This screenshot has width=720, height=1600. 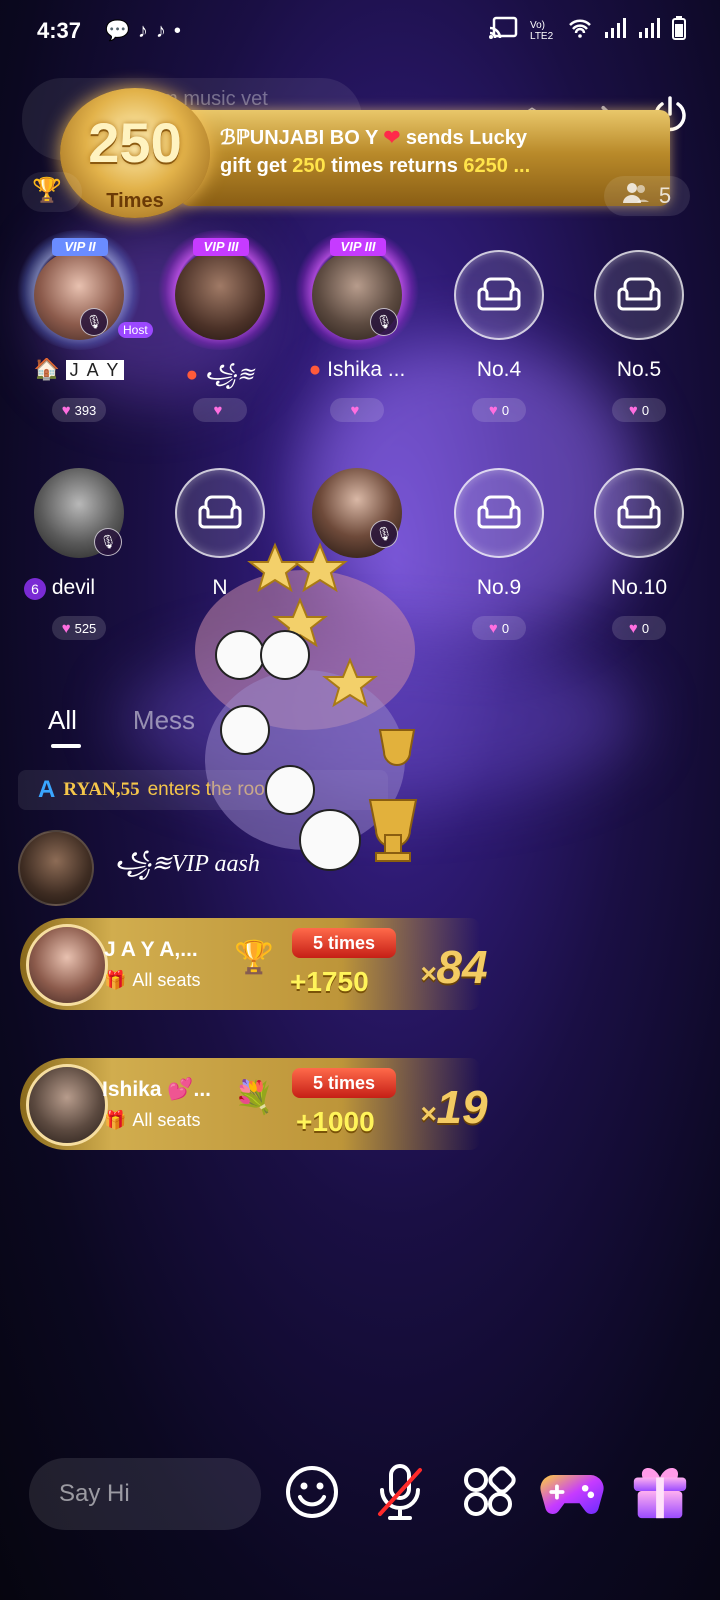 I want to click on seat-name: 6 devil, so click(x=89, y=588).